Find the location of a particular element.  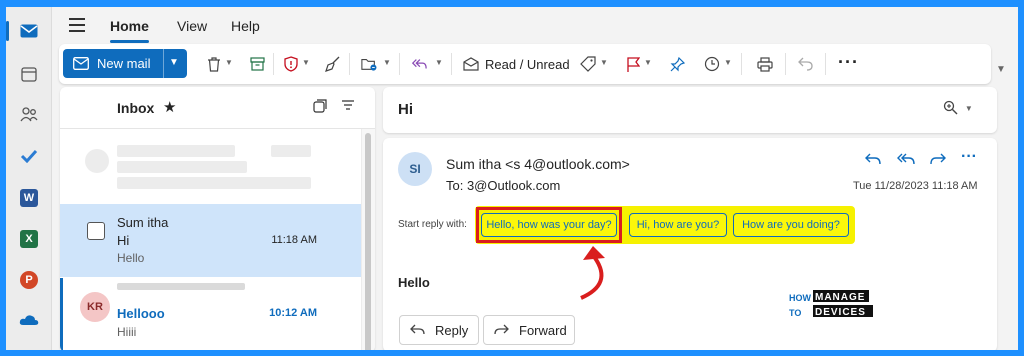

email-date: Tue 11/28/2023 11:18 AM is located at coordinates (915, 186).